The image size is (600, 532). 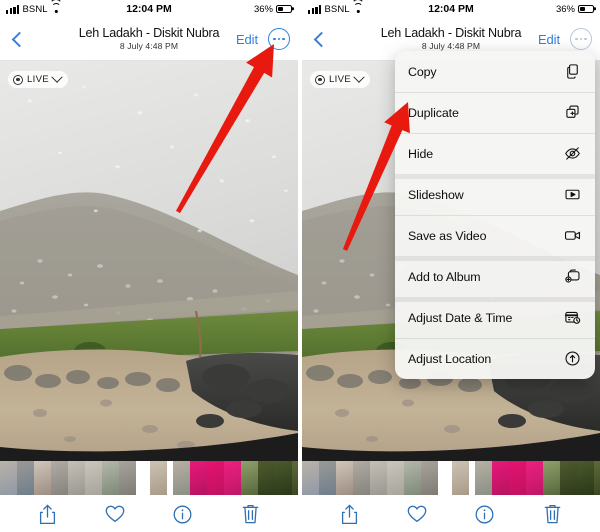 What do you see at coordinates (495, 112) in the screenshot?
I see `context-menu-item-duplicate: Duplicate` at bounding box center [495, 112].